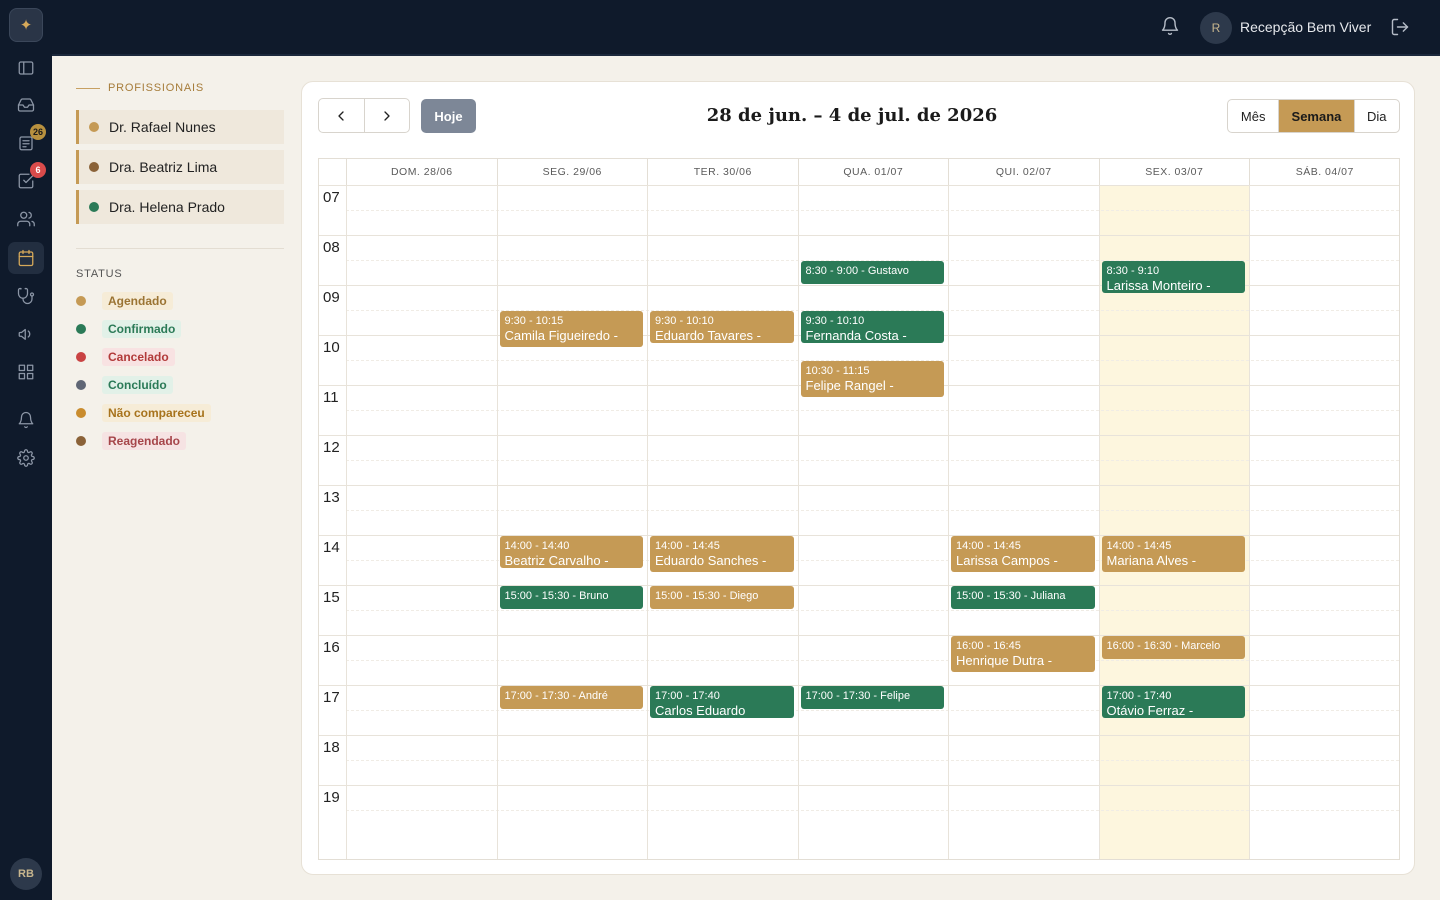  Describe the element at coordinates (1007, 561) in the screenshot. I see `event-patient: Larissa Campos -` at that location.